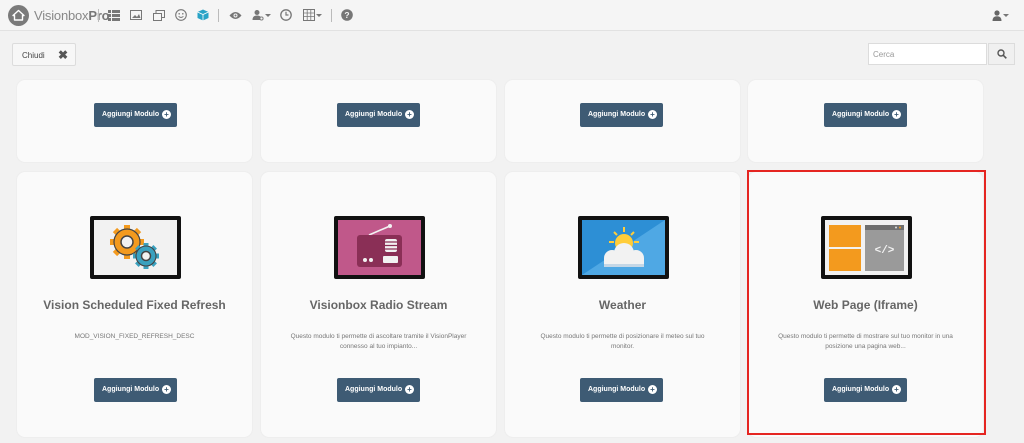 The height and width of the screenshot is (443, 1024). I want to click on top-navbar: VisionboxPro ?, so click(512, 15).